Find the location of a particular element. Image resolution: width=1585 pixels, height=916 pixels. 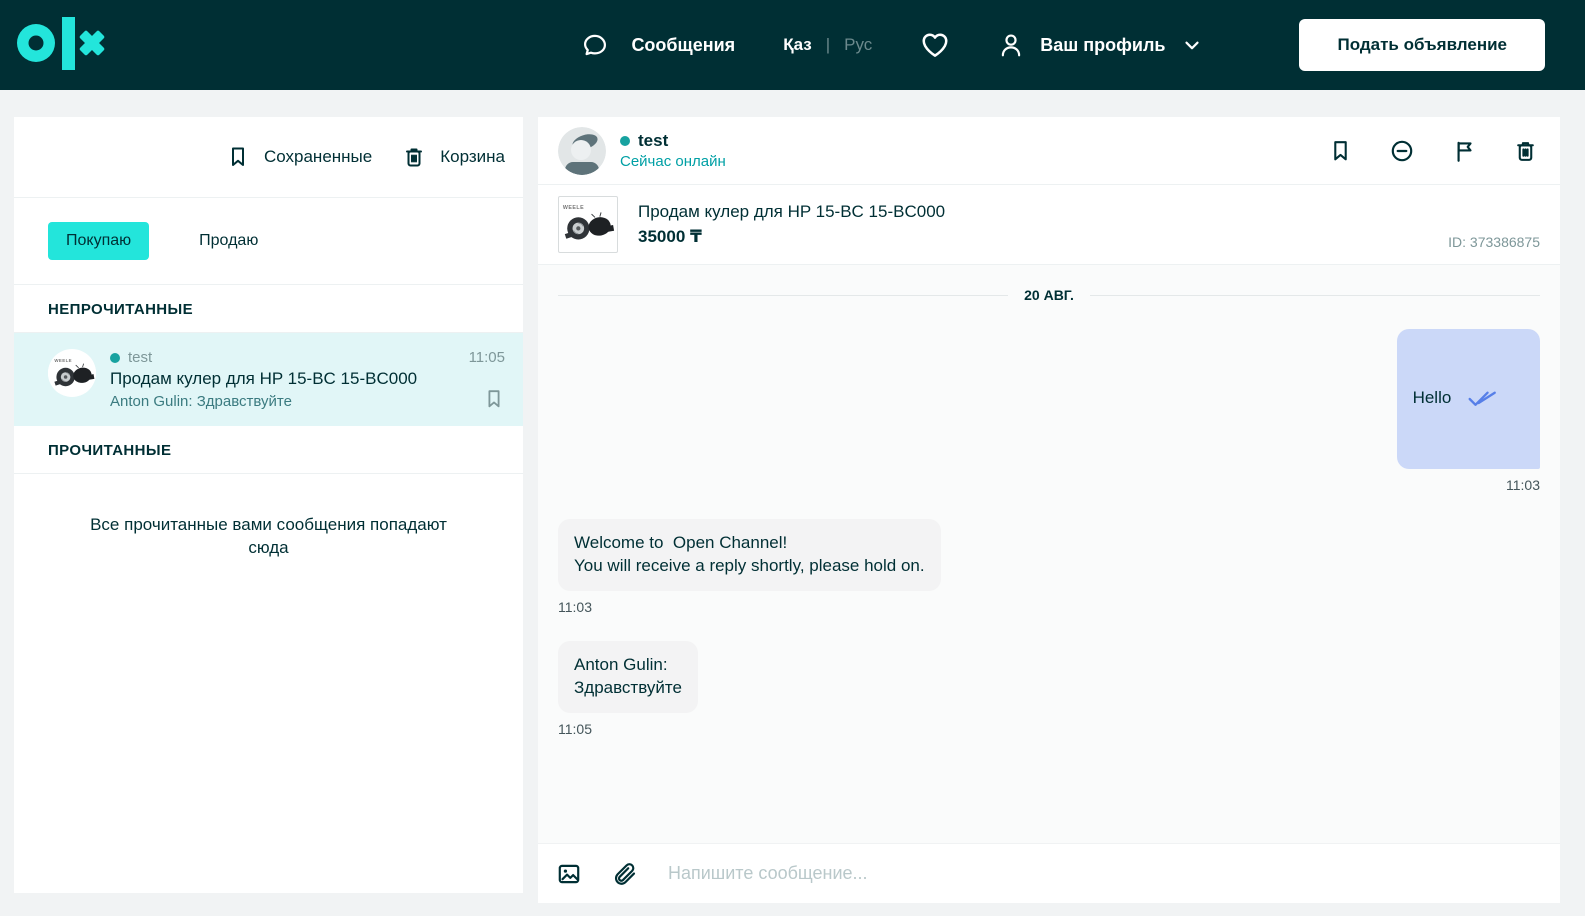

olx-logo is located at coordinates (61, 45).